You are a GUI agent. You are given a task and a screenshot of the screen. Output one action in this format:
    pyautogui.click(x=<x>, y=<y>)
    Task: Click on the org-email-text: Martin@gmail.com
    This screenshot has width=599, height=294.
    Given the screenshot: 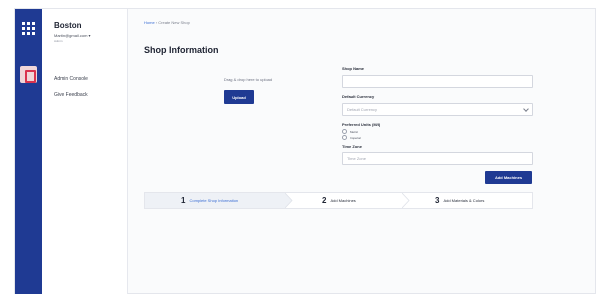 What is the action you would take?
    pyautogui.click(x=71, y=35)
    